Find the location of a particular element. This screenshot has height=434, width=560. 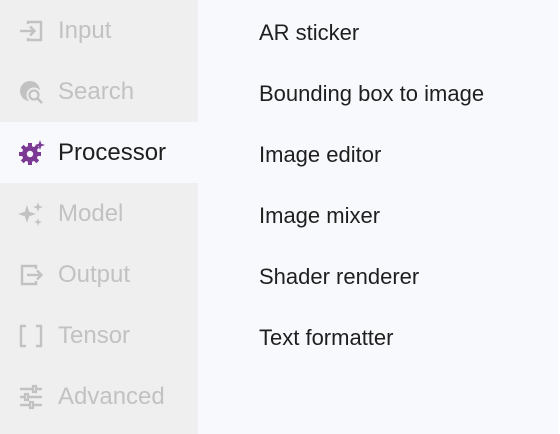

category-input-label: Input is located at coordinates (85, 30).